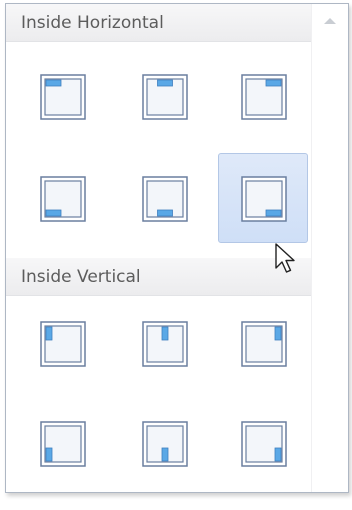 The height and width of the screenshot is (510, 352). I want to click on scroll-up-arrow-icon, so click(330, 21).